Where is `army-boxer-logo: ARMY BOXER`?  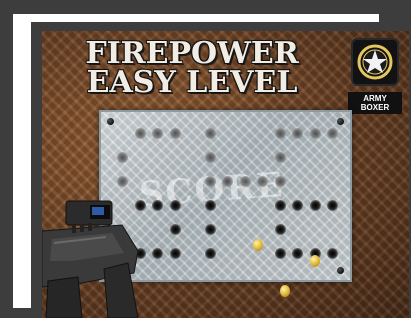 army-boxer-logo: ARMY BOXER is located at coordinates (375, 76).